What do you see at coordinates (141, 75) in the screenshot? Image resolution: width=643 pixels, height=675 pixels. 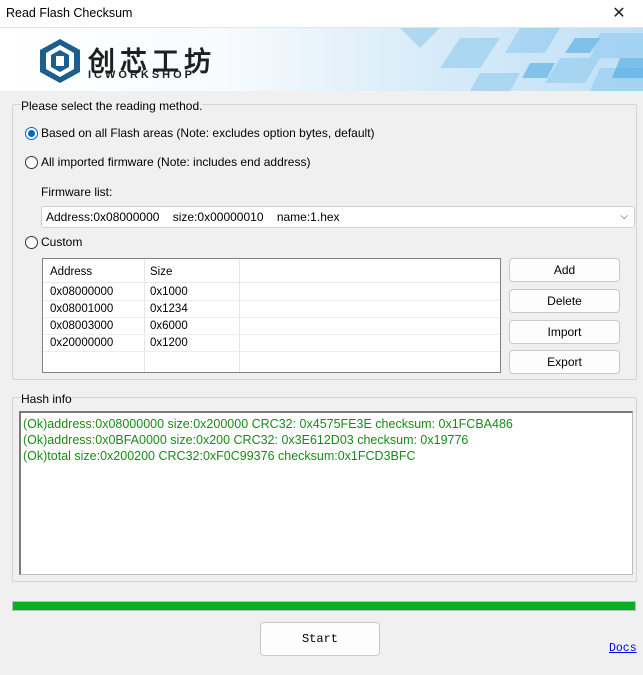 I see `logo-text-en: ICWORKSHOP` at bounding box center [141, 75].